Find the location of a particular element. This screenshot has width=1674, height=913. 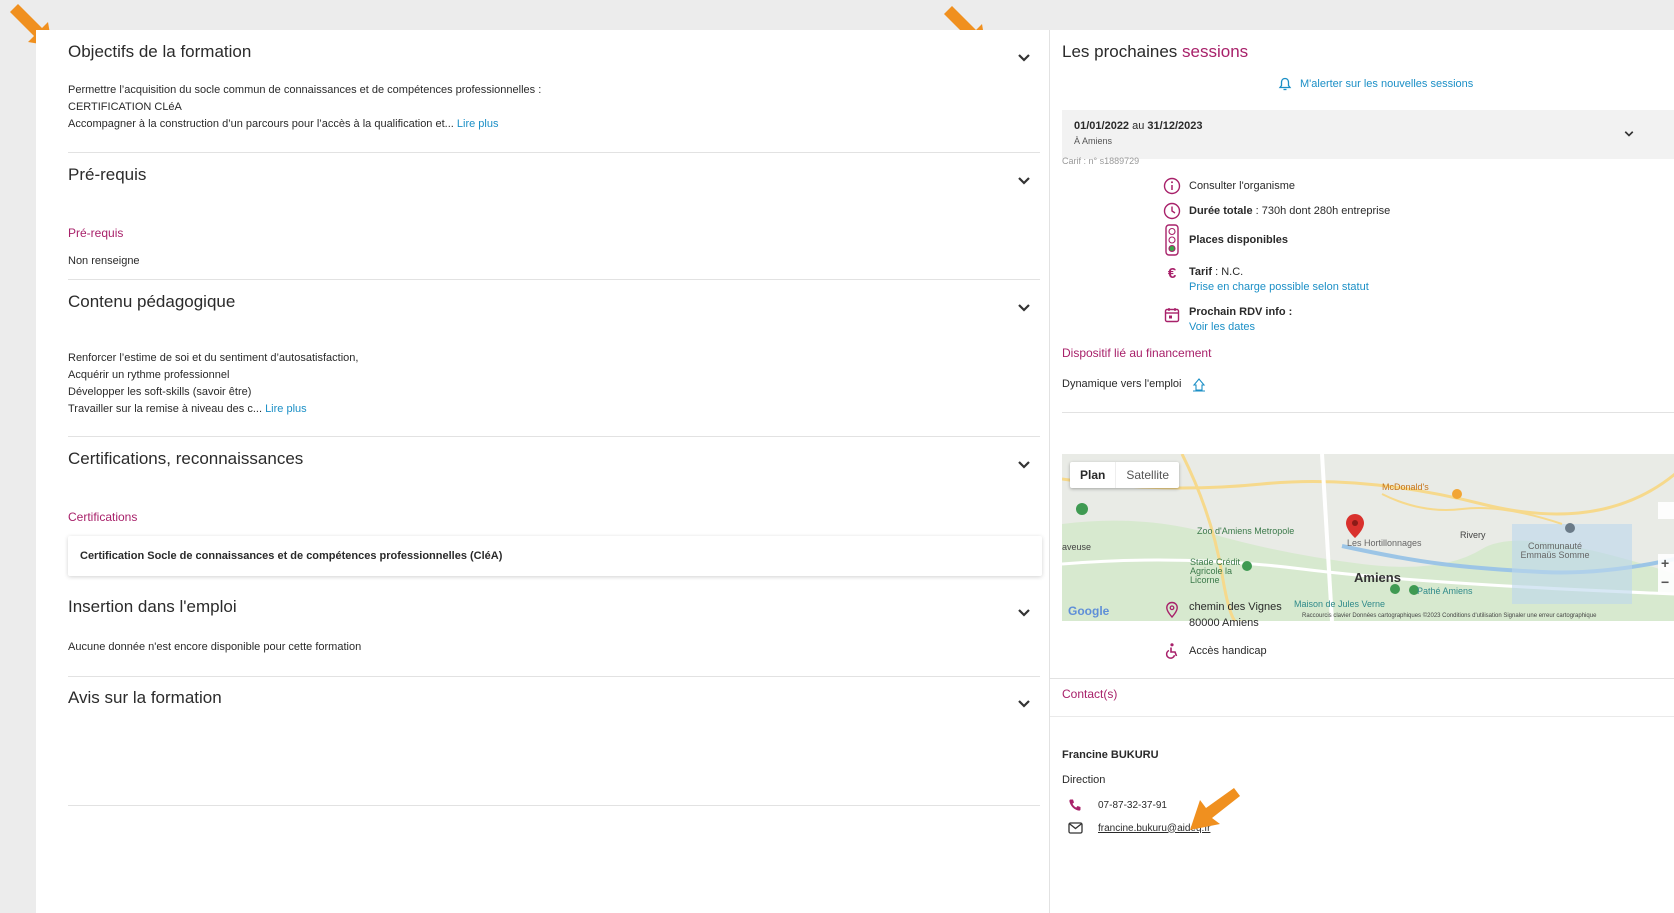

sessions-title: Les prochaines sessions is located at coordinates (1155, 51).